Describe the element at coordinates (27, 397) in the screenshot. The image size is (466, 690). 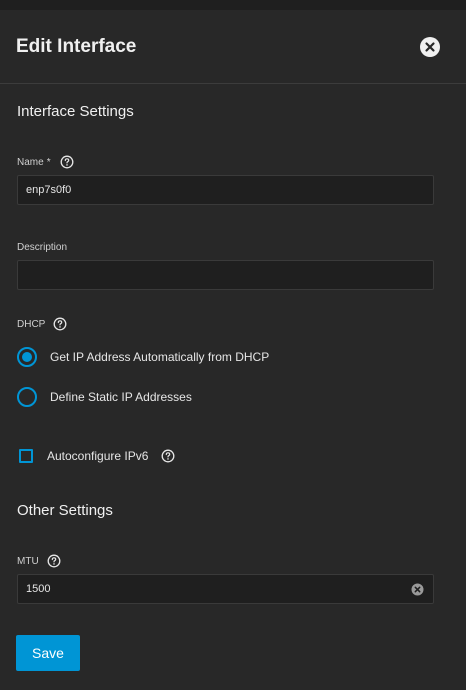
I see `radio-static-ip` at that location.